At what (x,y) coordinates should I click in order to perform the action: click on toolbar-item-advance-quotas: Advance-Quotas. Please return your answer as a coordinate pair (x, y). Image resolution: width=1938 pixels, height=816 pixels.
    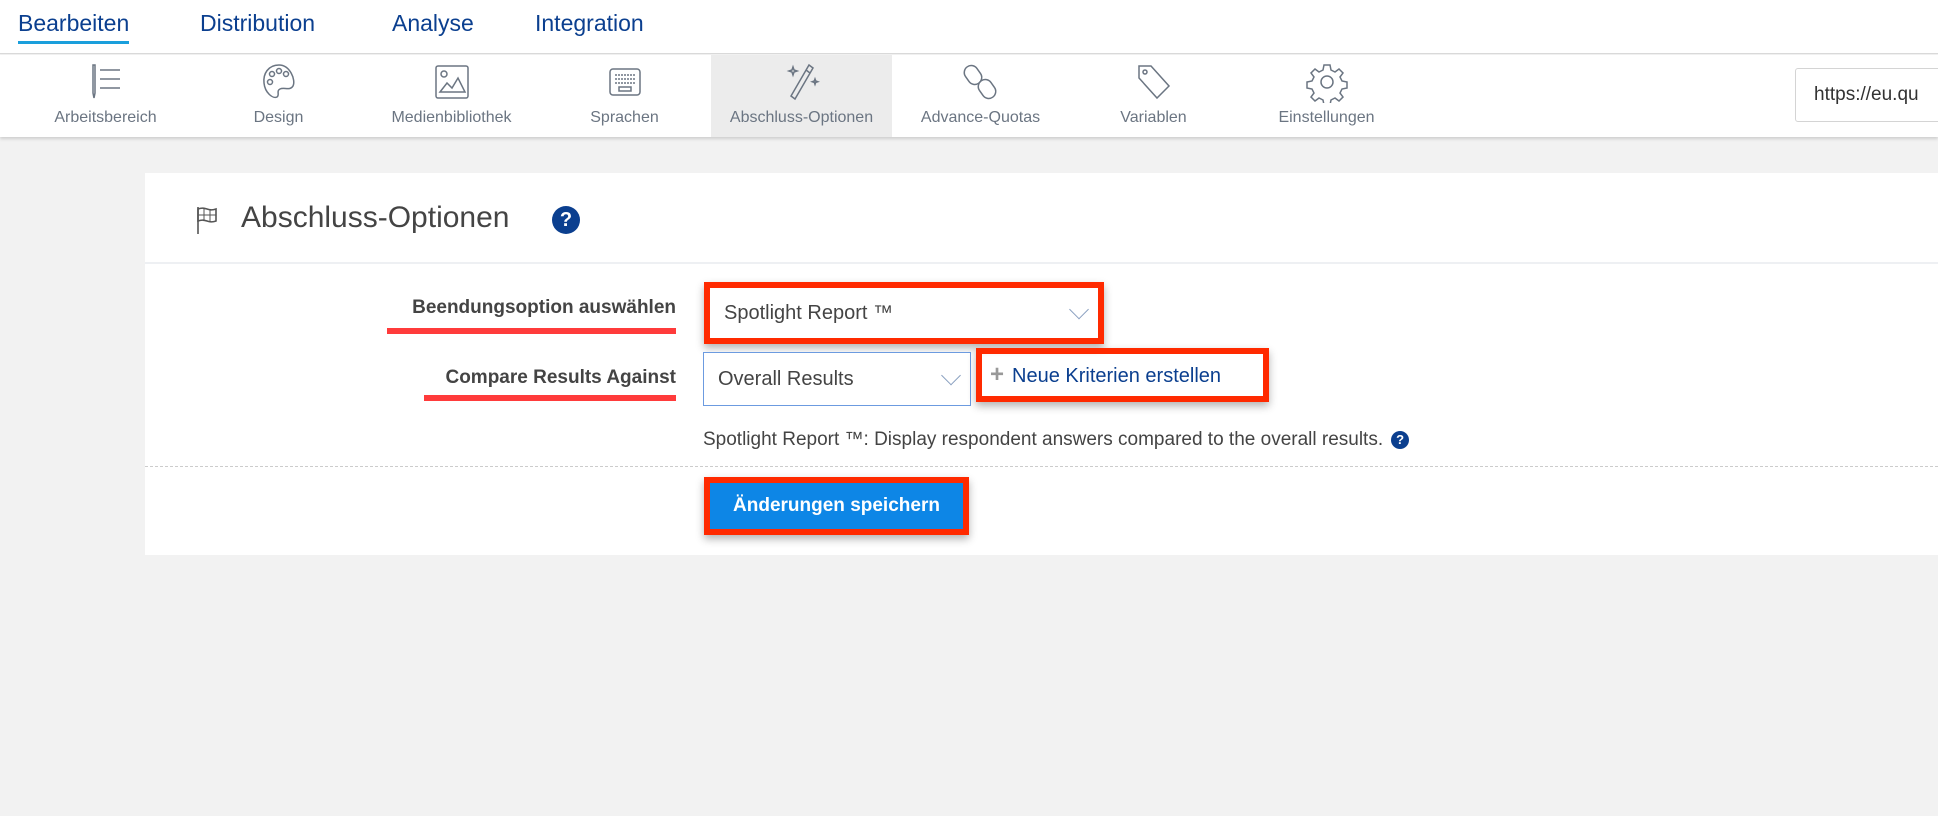
    Looking at the image, I should click on (980, 96).